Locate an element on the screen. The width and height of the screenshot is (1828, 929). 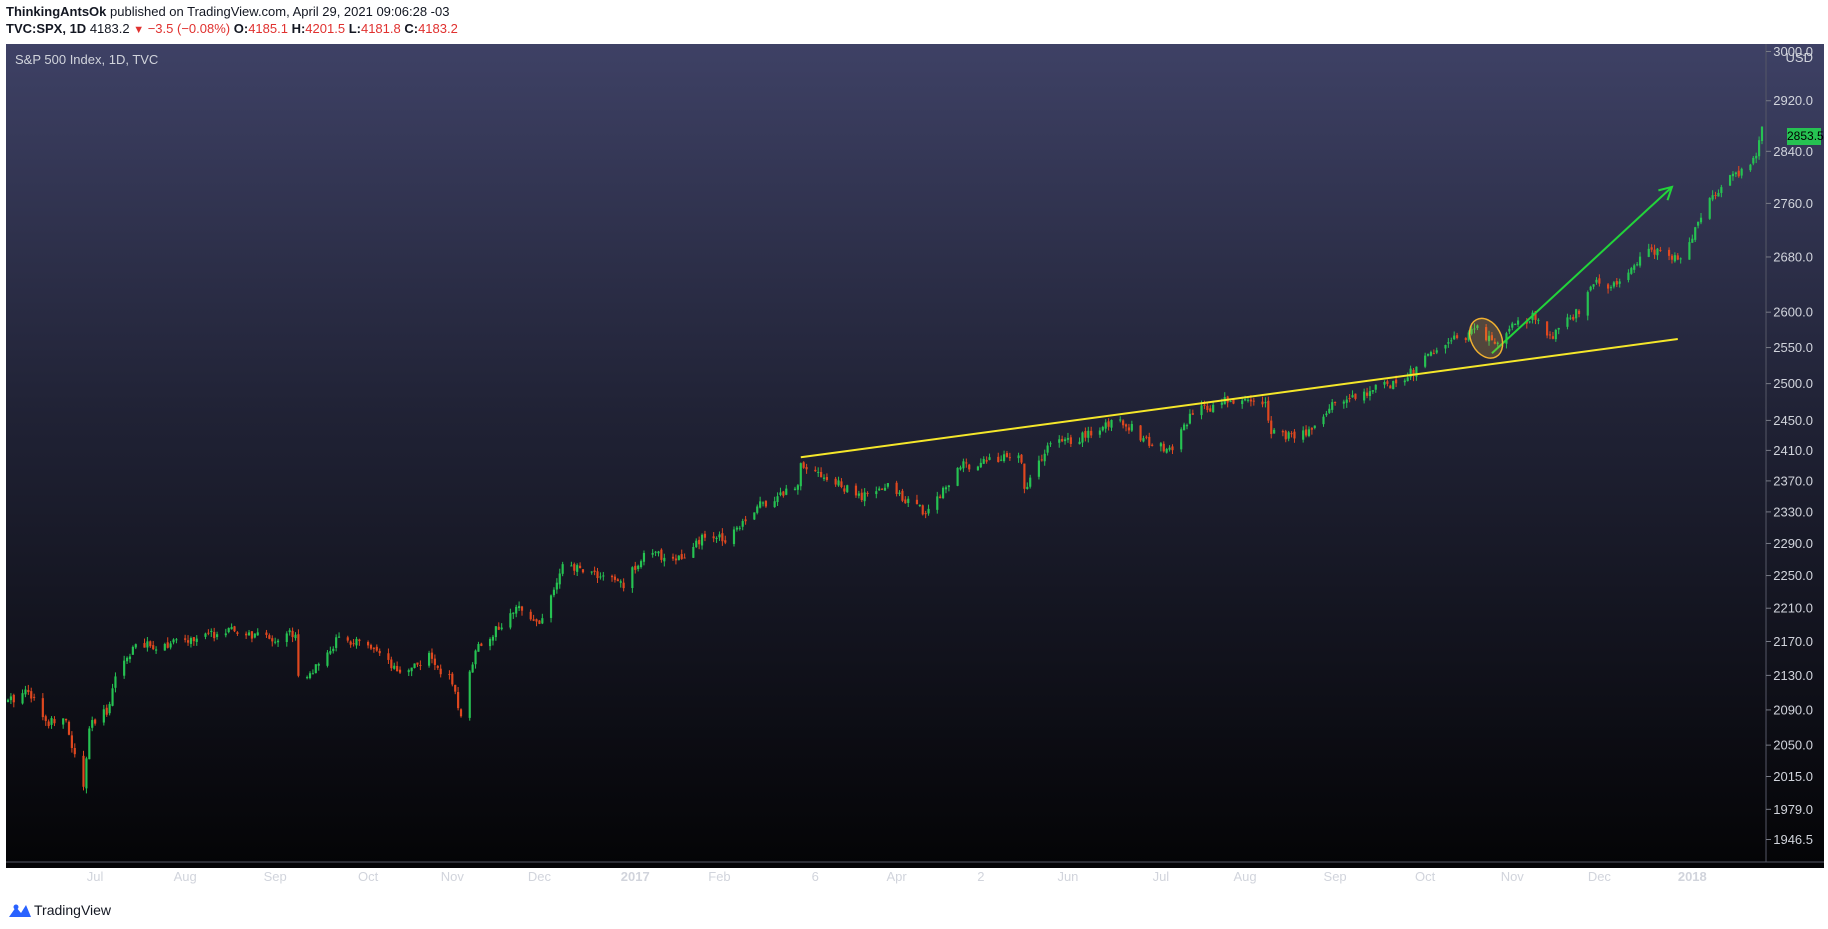
time-tick-label: 2018 is located at coordinates (1692, 876).